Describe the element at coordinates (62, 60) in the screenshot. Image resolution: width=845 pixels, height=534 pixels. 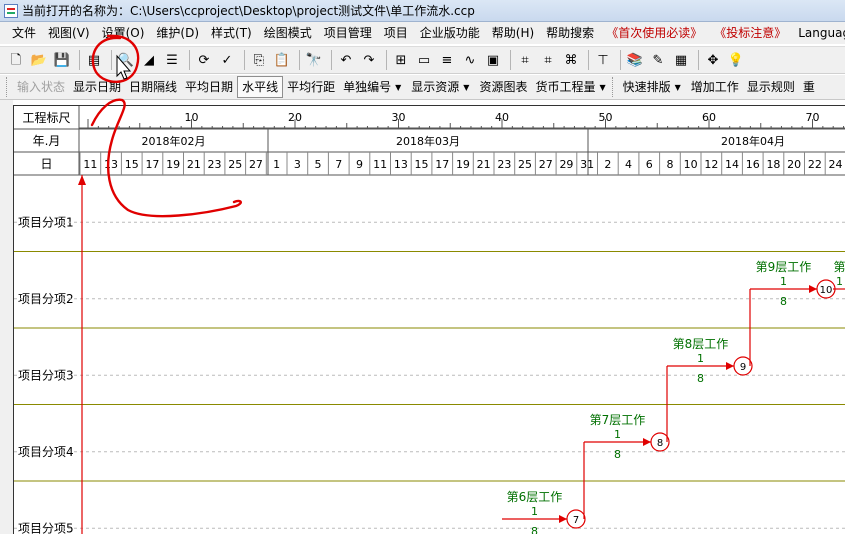
I see `save-icon: 💾` at that location.